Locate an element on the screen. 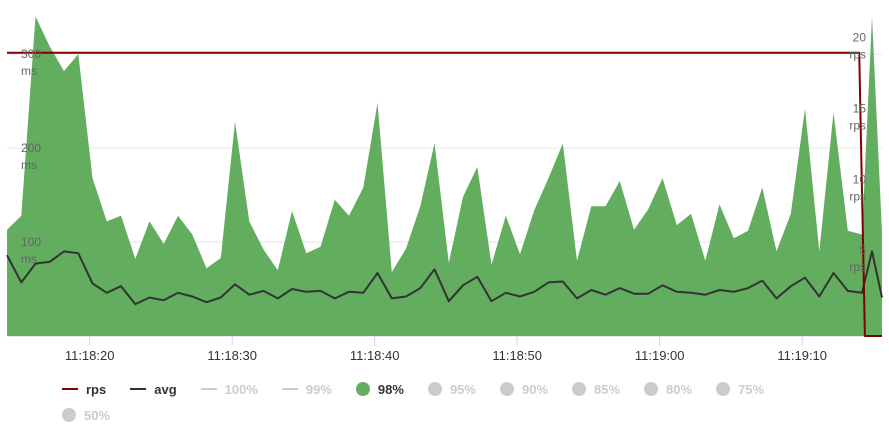 The image size is (889, 427). legend-label: 85% is located at coordinates (607, 389).